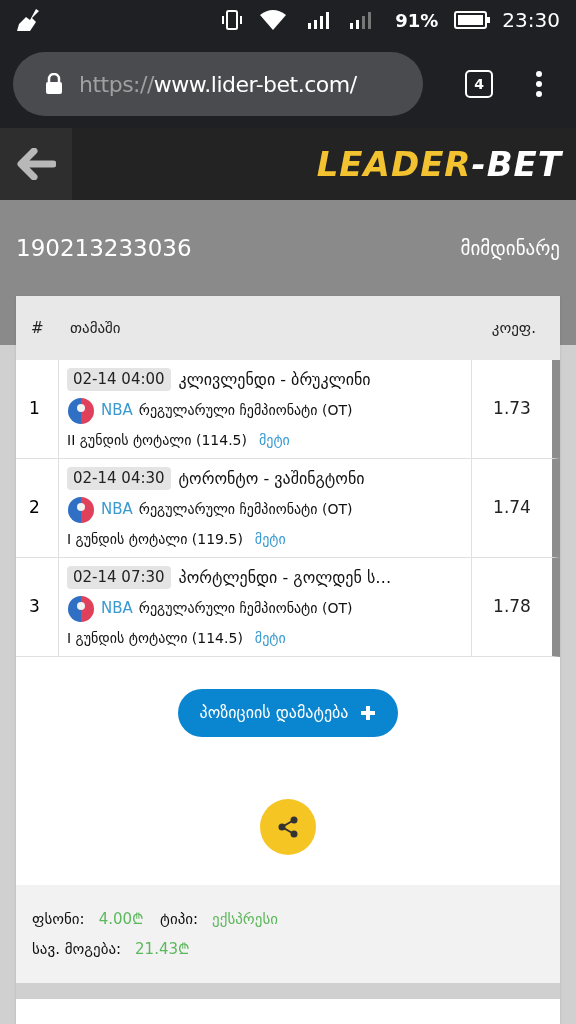 This screenshot has height=1024, width=576. What do you see at coordinates (77, 949) in the screenshot?
I see `potential-win-label: სავ. მოგება:` at bounding box center [77, 949].